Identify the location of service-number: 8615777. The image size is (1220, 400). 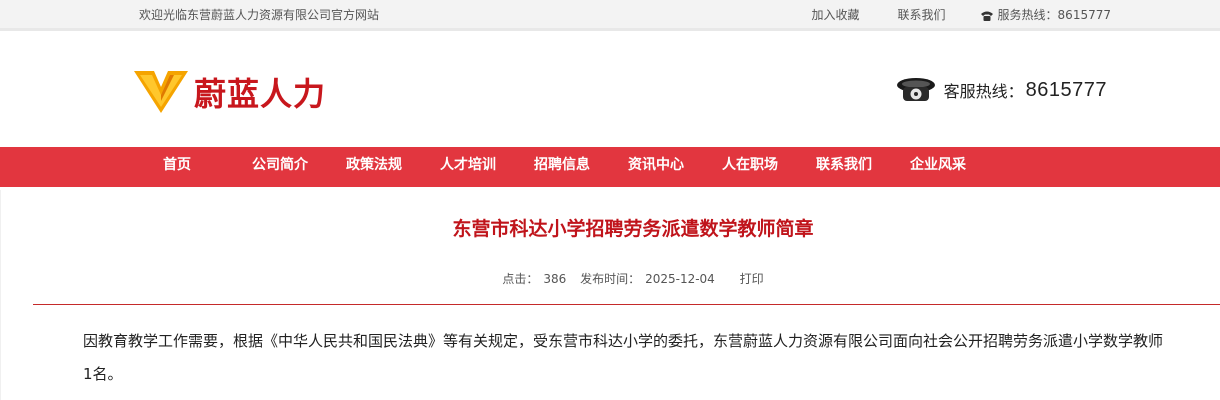
(1066, 89).